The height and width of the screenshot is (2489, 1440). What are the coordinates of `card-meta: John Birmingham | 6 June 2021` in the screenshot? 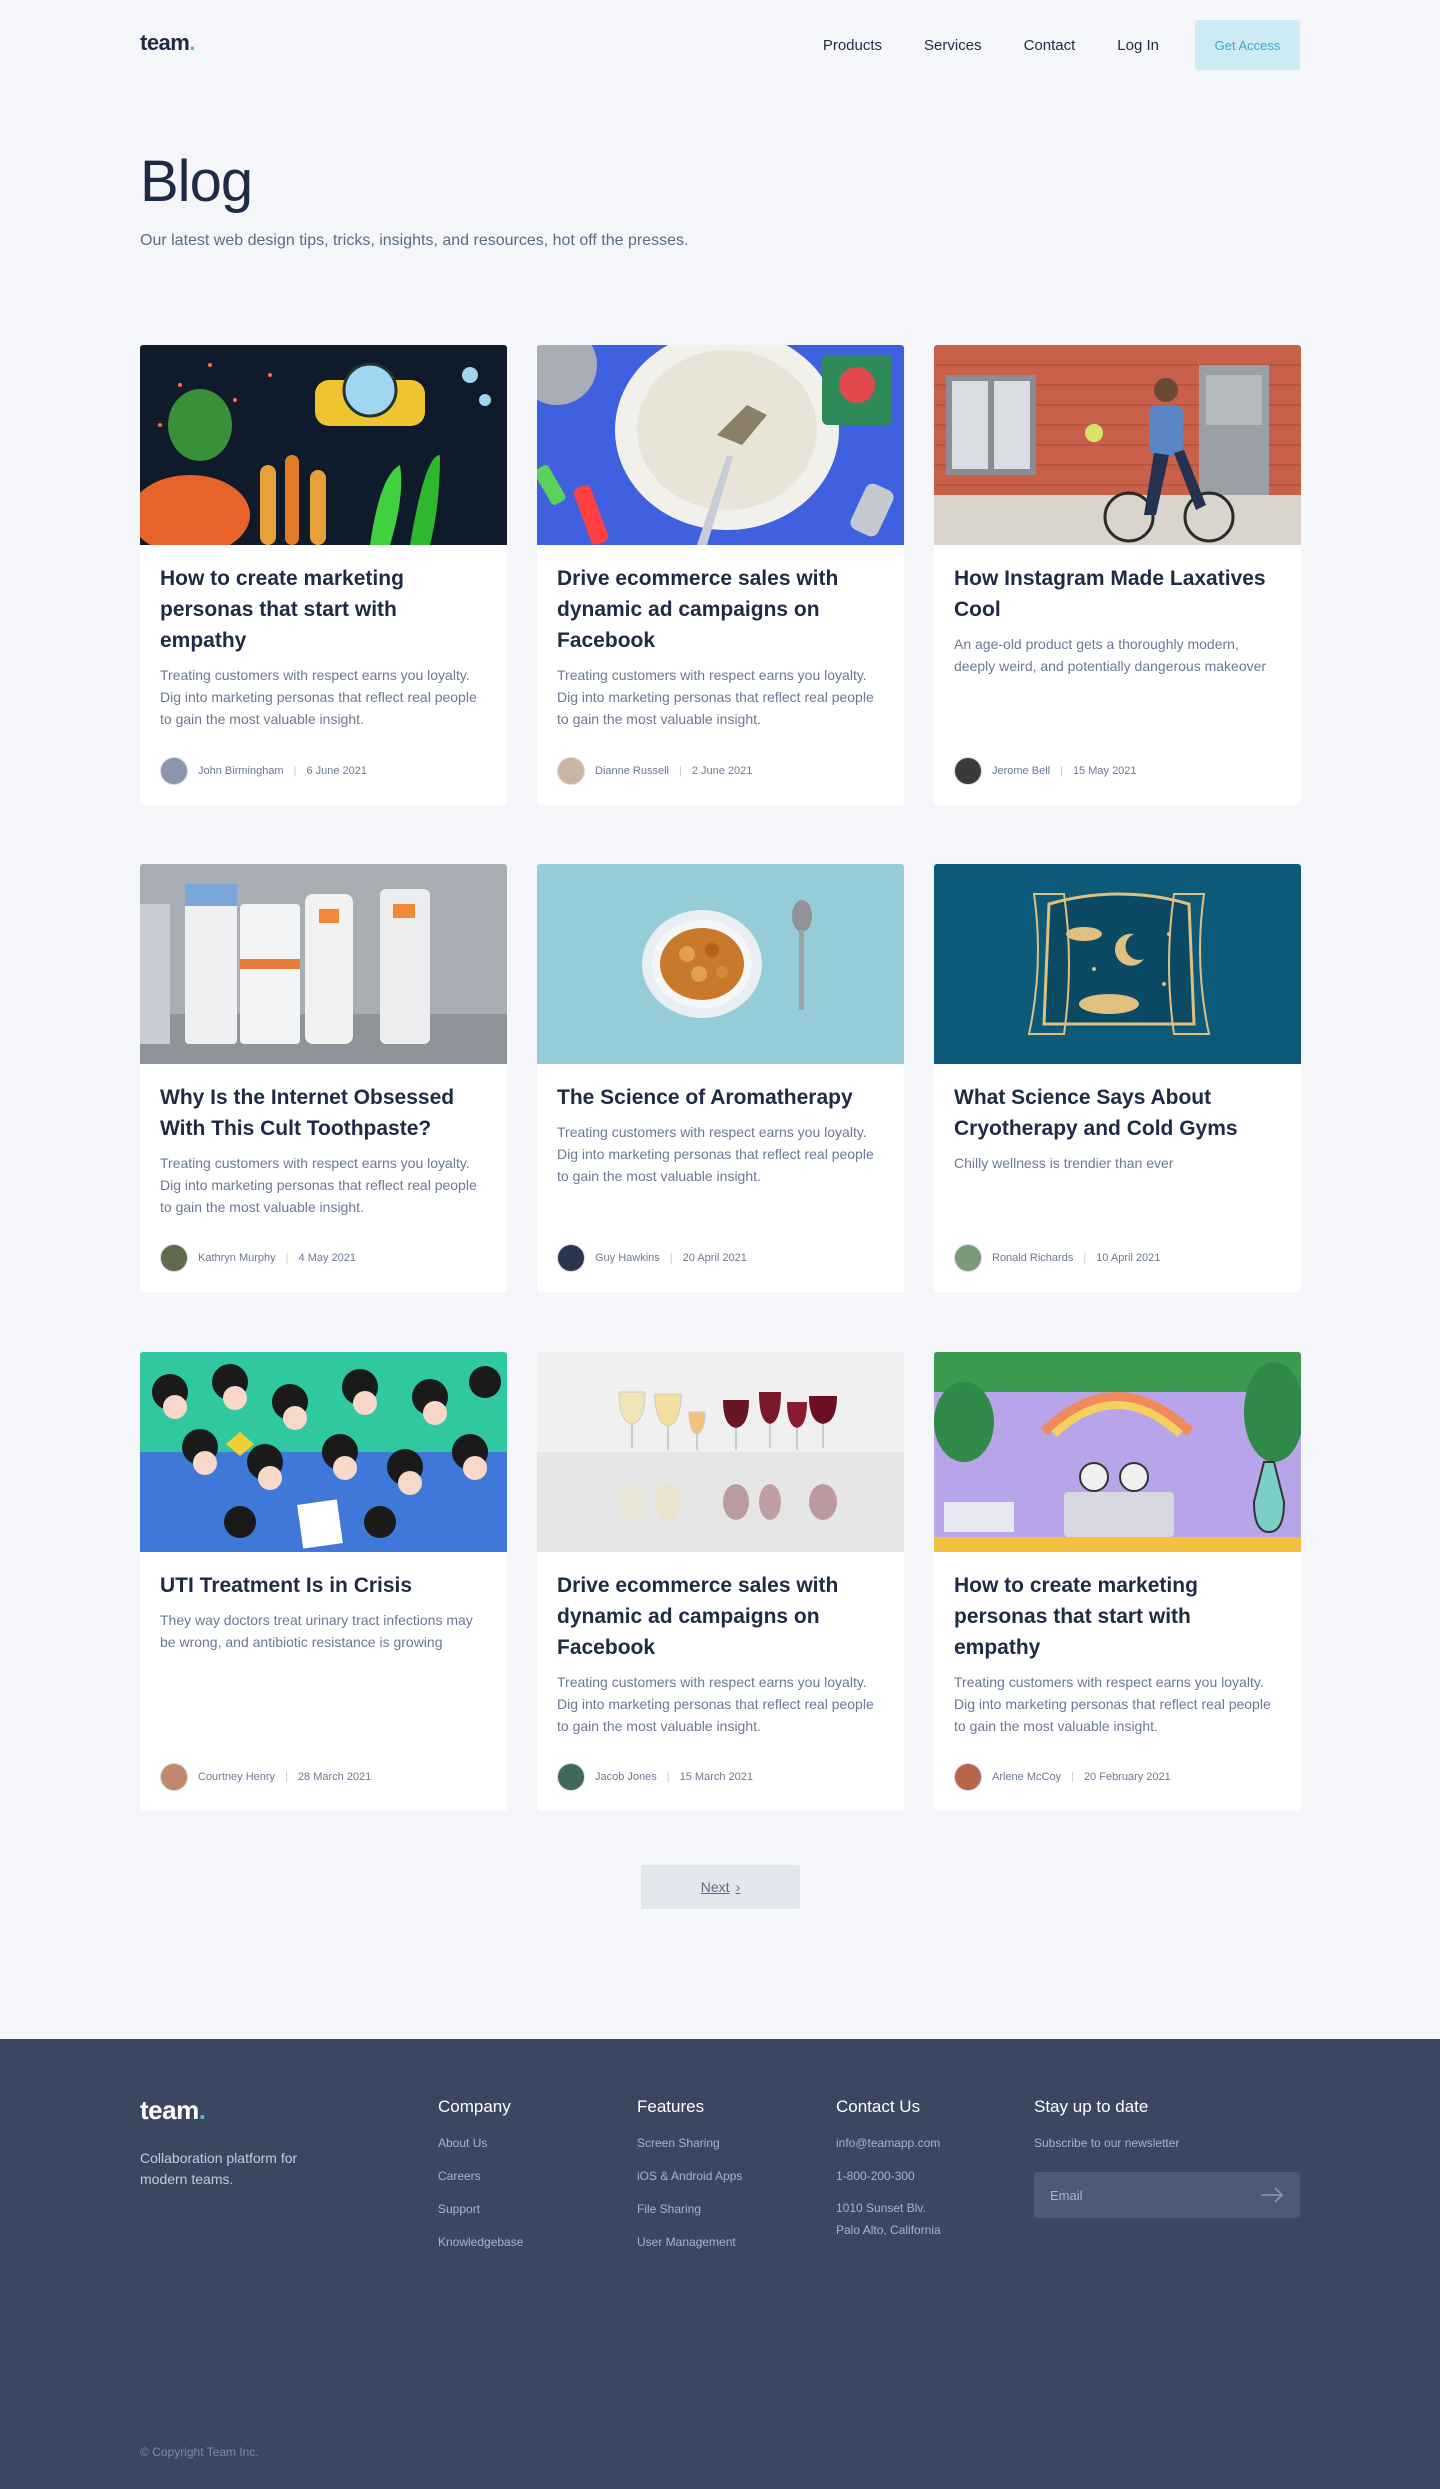 It's located at (263, 771).